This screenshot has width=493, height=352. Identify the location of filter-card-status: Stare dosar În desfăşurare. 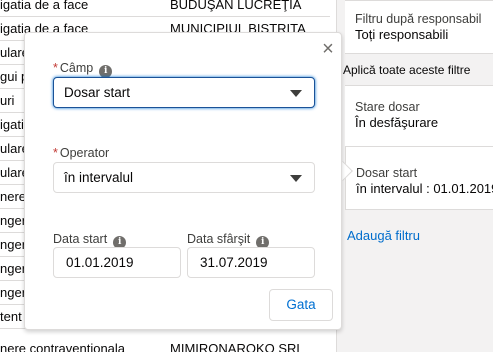
(419, 116).